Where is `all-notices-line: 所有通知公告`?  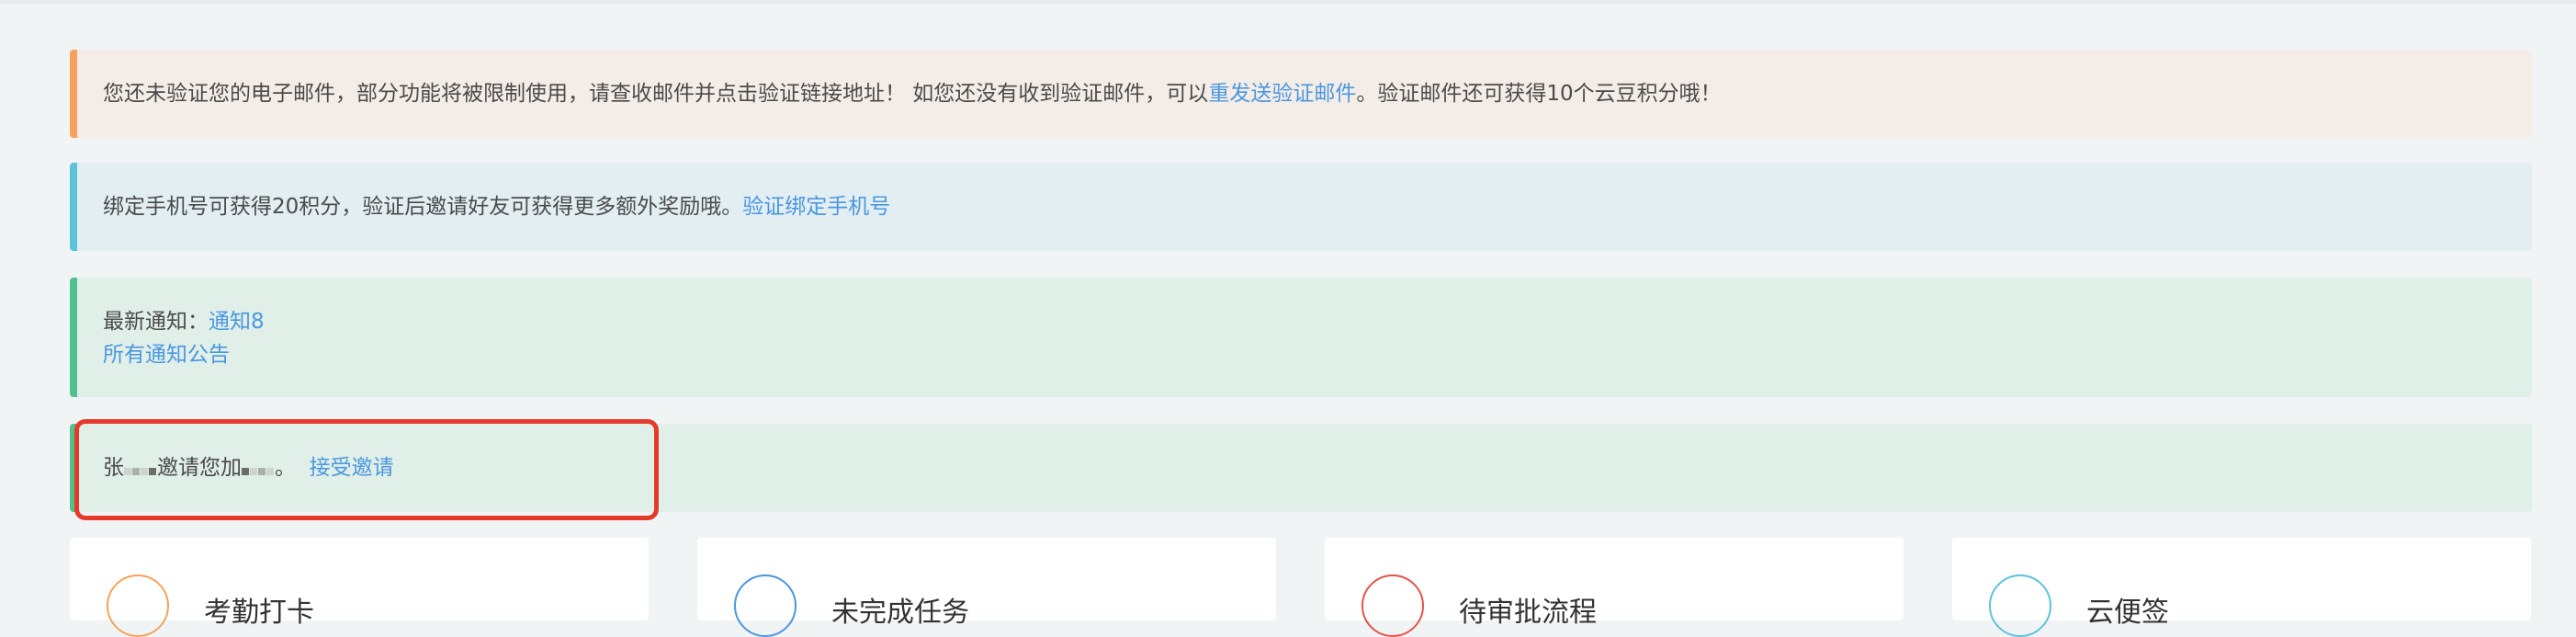 all-notices-line: 所有通知公告 is located at coordinates (166, 354).